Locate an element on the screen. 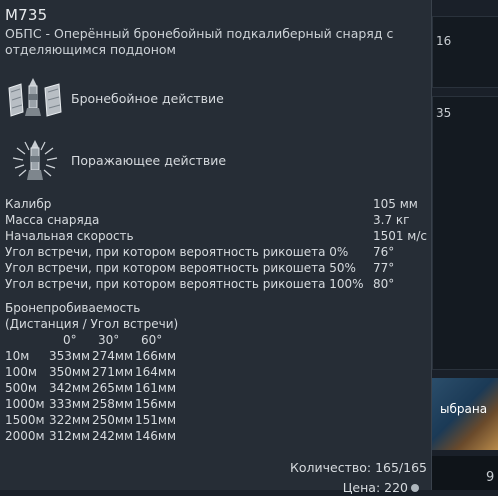 The width and height of the screenshot is (498, 496). effect-armor-piercing: Бронебойное действие is located at coordinates (216, 99).